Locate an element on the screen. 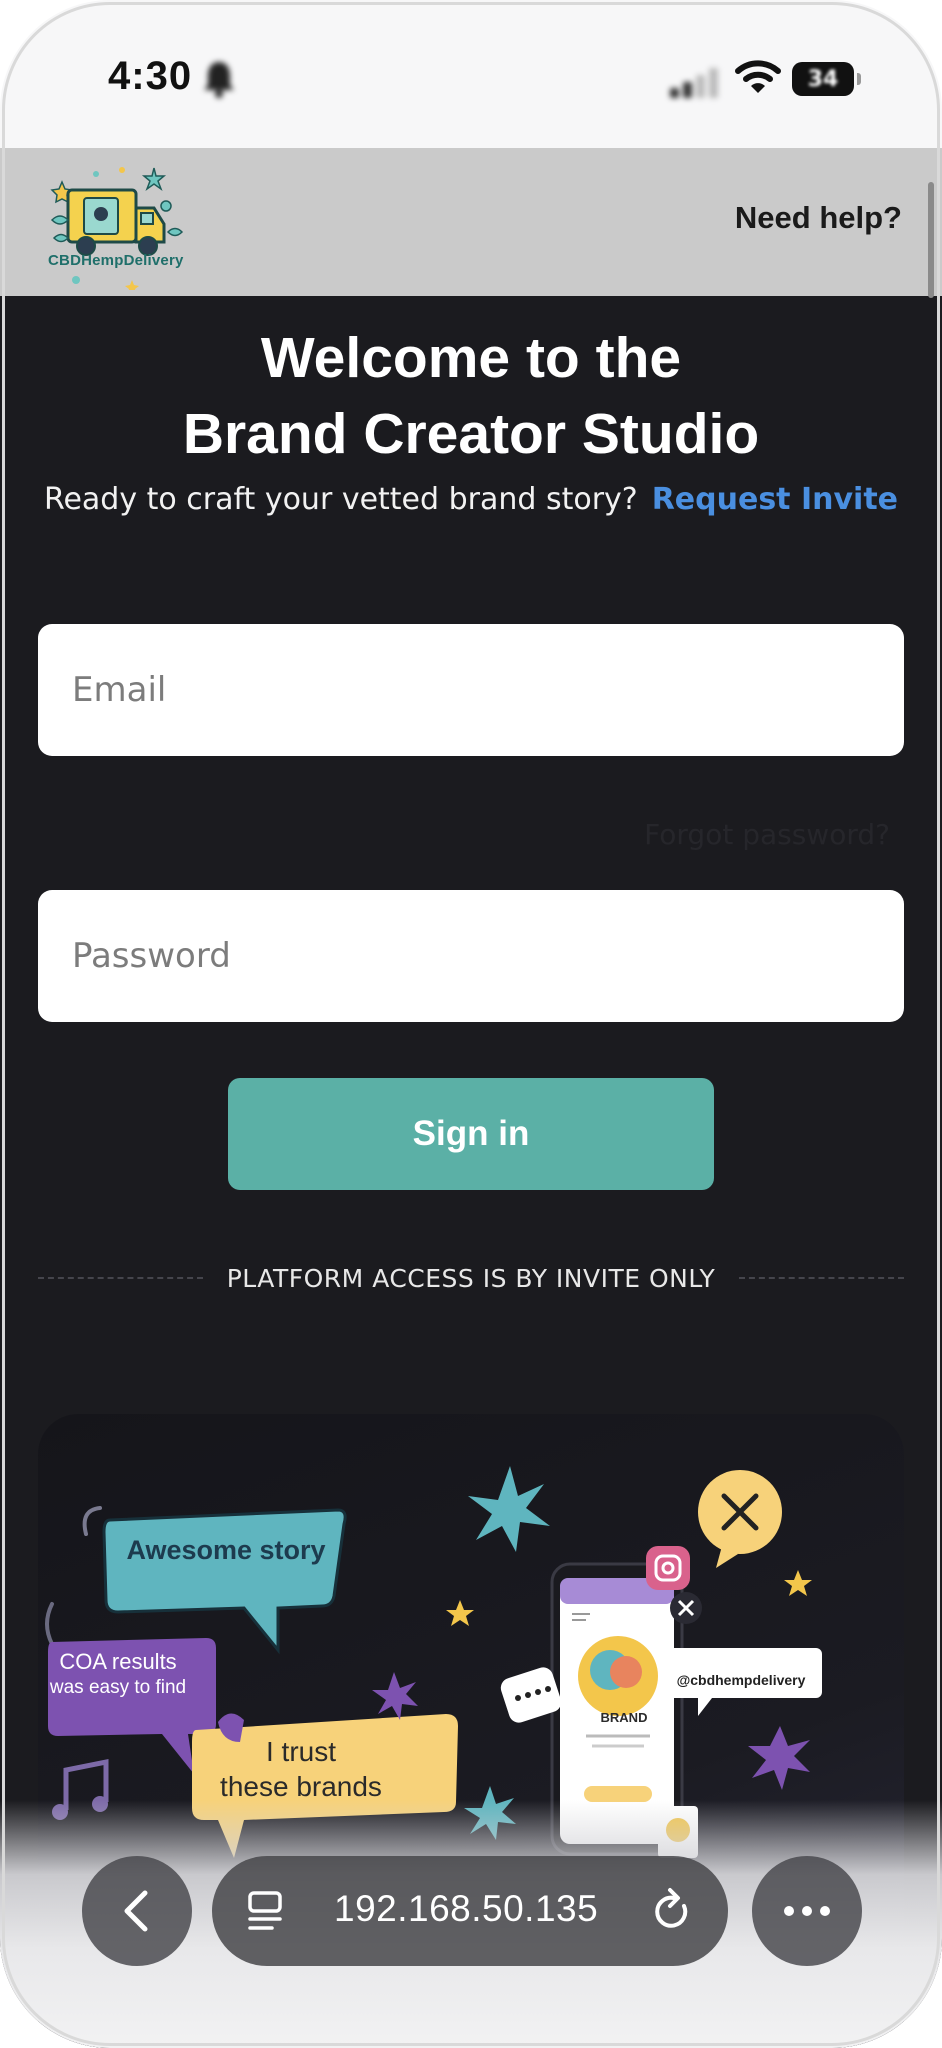 The image size is (942, 2048). back-button is located at coordinates (137, 1911).